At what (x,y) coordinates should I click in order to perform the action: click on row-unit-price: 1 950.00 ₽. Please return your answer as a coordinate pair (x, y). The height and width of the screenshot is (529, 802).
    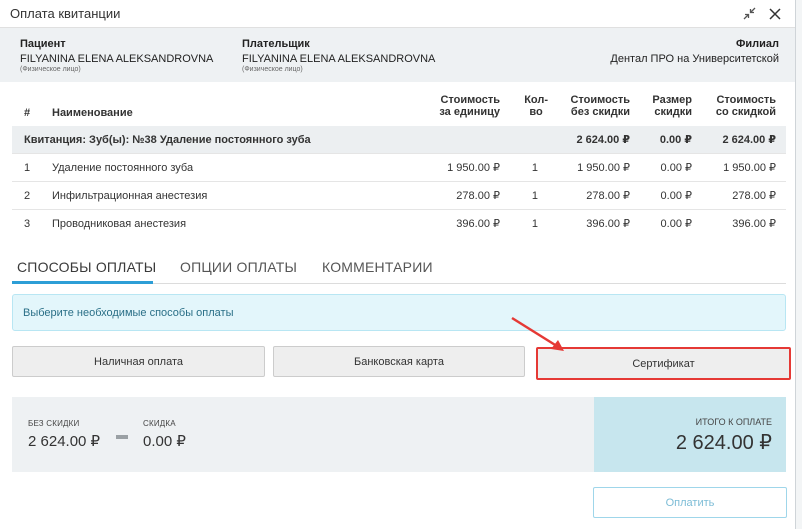
    Looking at the image, I should click on (473, 168).